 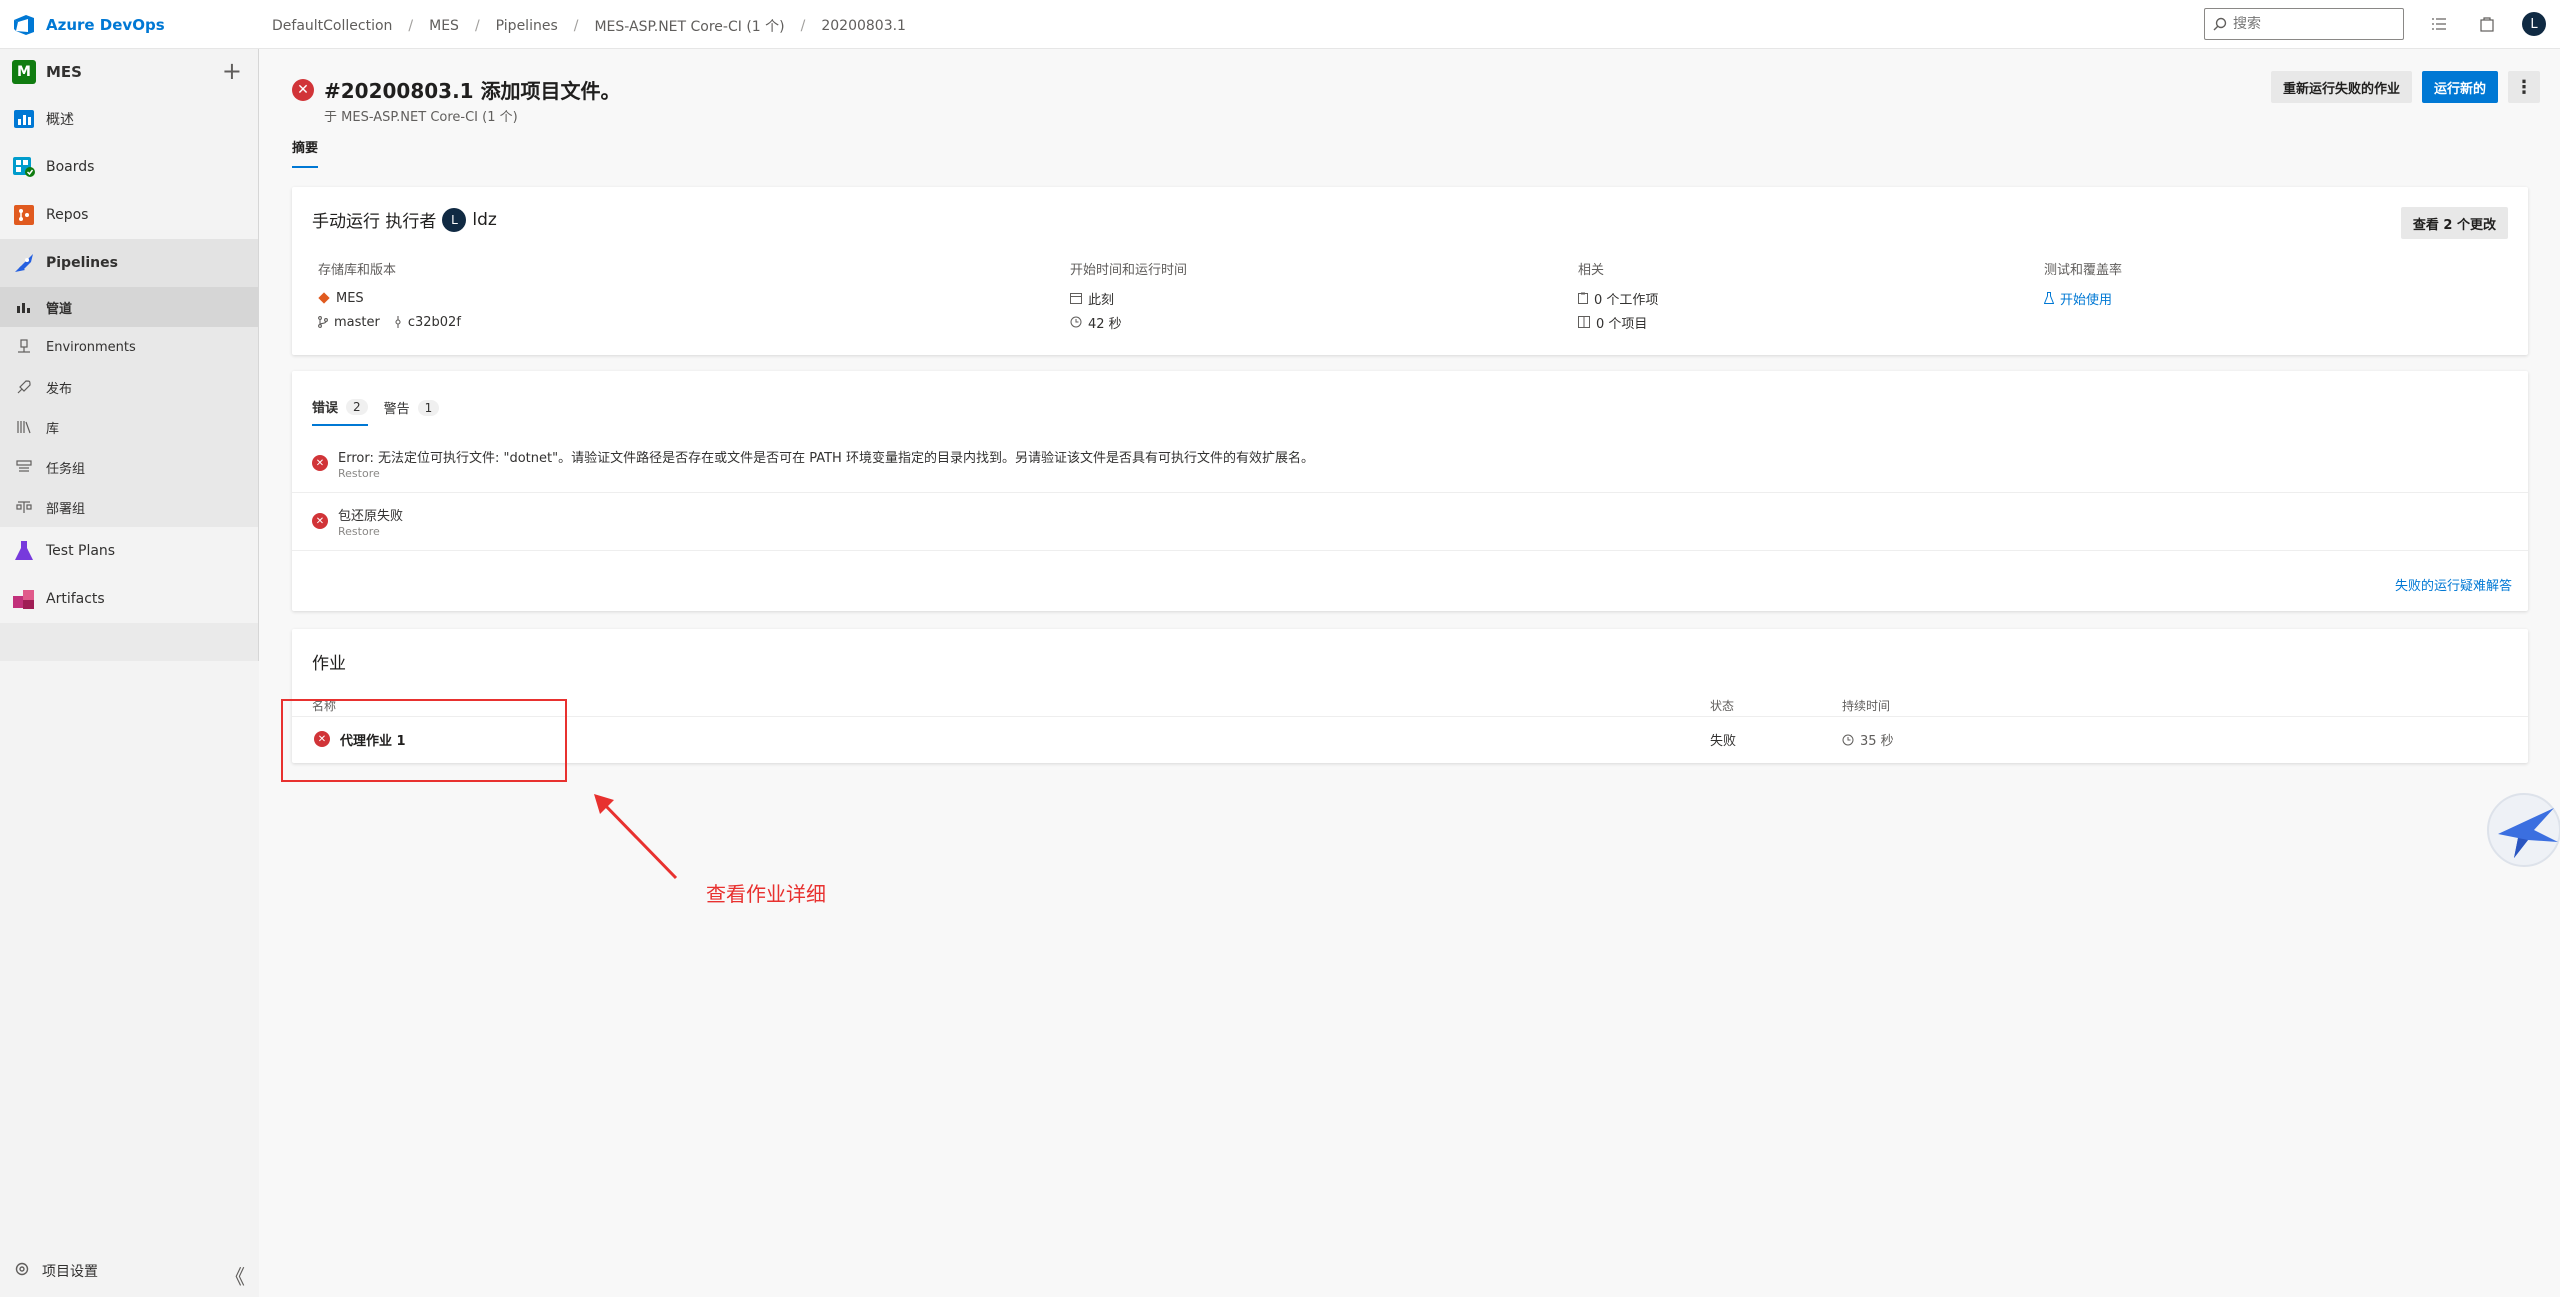 I want to click on task-list-icon, so click(x=2439, y=24).